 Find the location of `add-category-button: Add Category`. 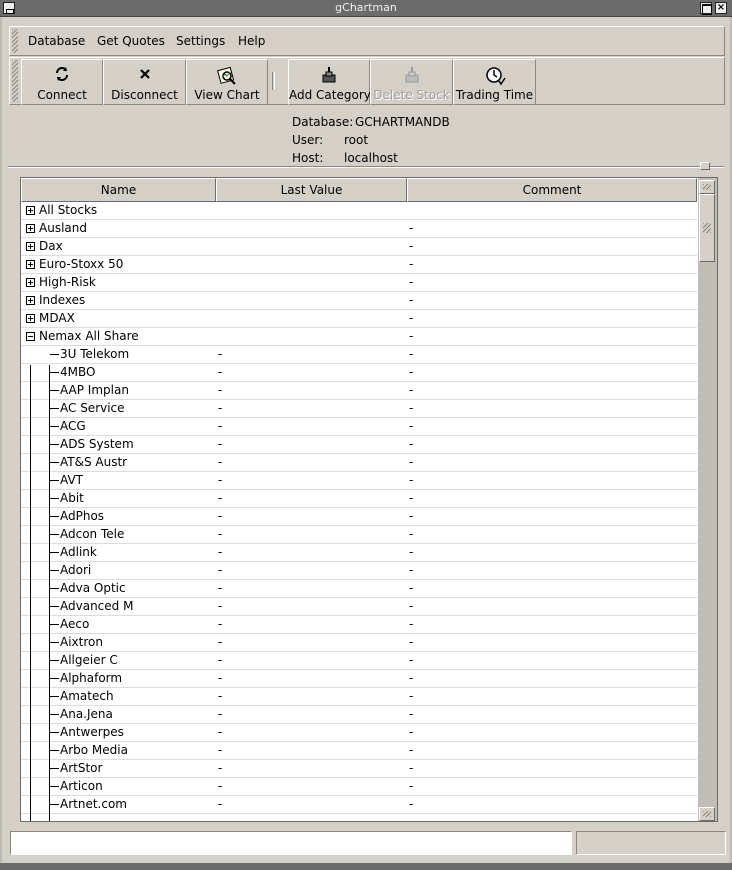

add-category-button: Add Category is located at coordinates (329, 82).